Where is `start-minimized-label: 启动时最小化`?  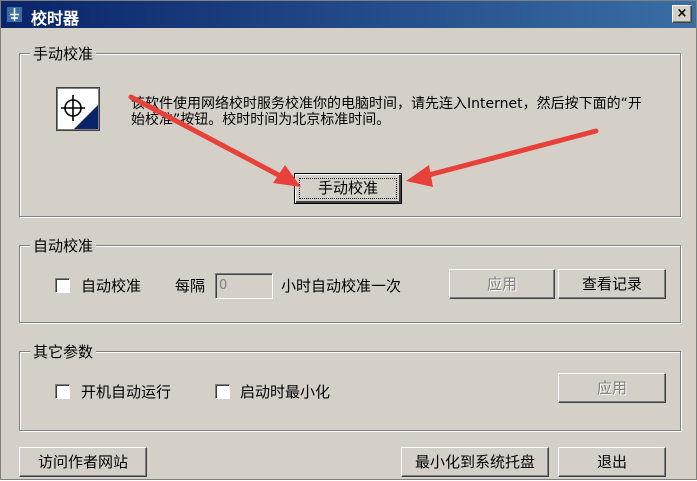
start-minimized-label: 启动时最小化 is located at coordinates (285, 391).